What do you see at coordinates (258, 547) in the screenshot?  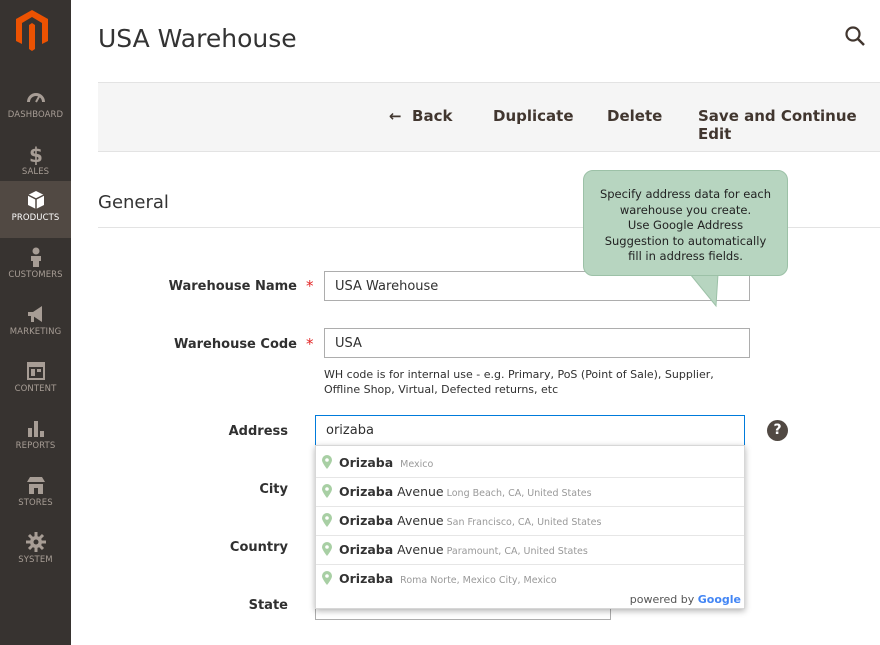 I see `country-label: Country` at bounding box center [258, 547].